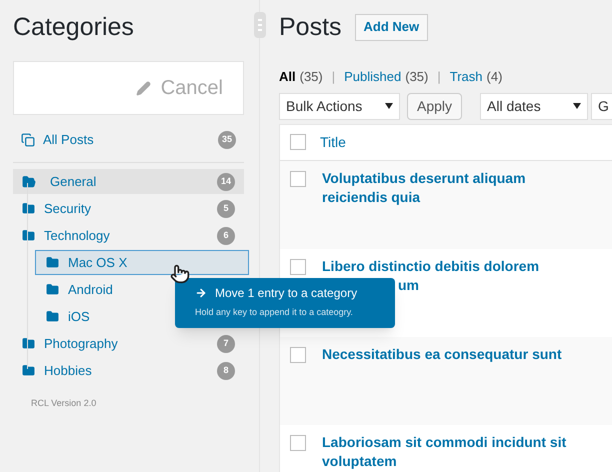 This screenshot has height=472, width=612. What do you see at coordinates (28, 139) in the screenshot?
I see `copy-icon` at bounding box center [28, 139].